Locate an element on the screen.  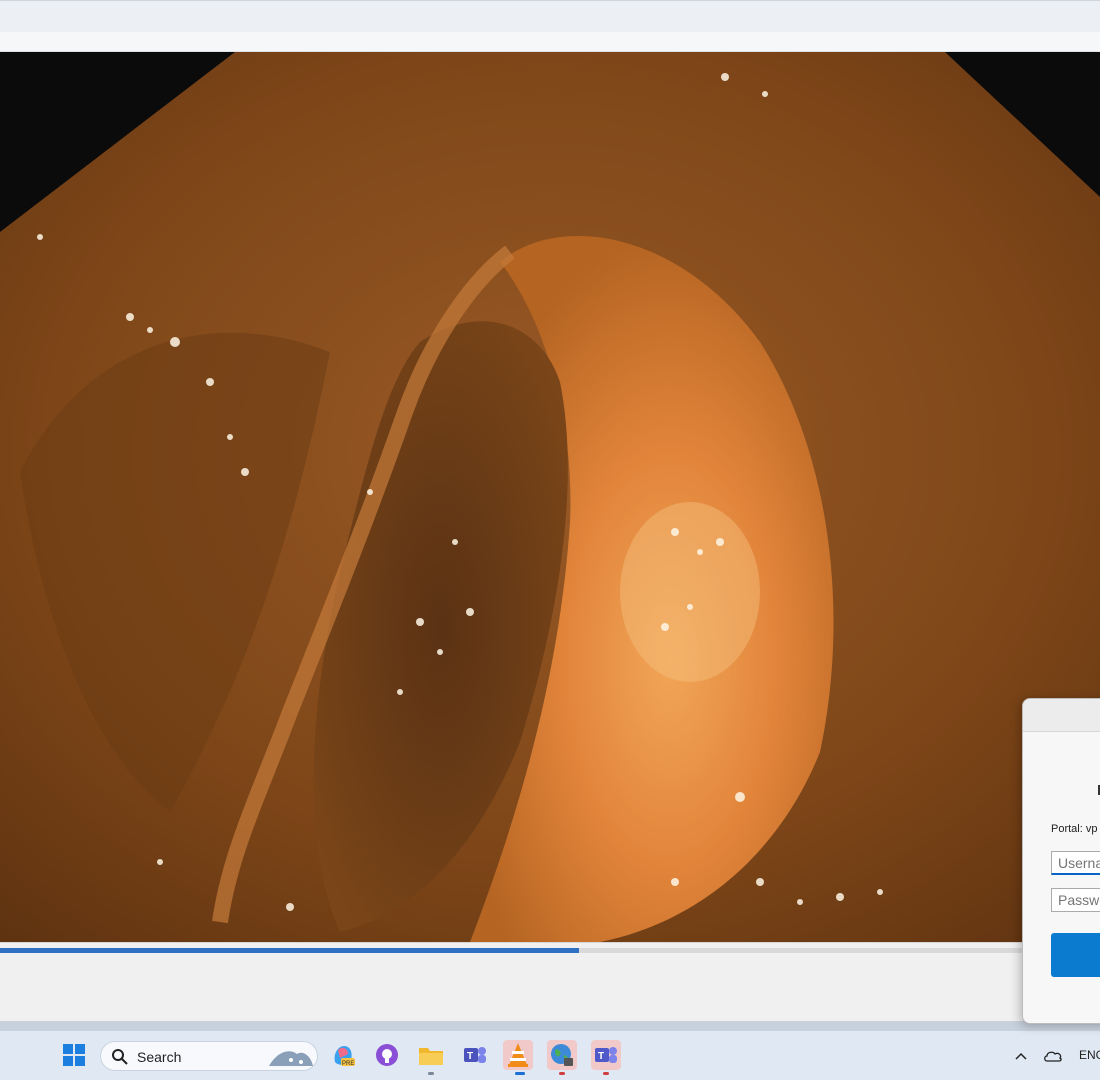
password-input is located at coordinates (1076, 900).